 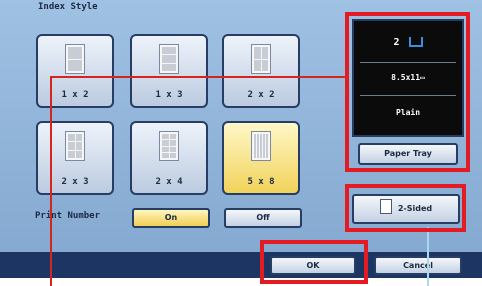 What do you see at coordinates (261, 95) in the screenshot?
I see `index-style-label: 2 x 2` at bounding box center [261, 95].